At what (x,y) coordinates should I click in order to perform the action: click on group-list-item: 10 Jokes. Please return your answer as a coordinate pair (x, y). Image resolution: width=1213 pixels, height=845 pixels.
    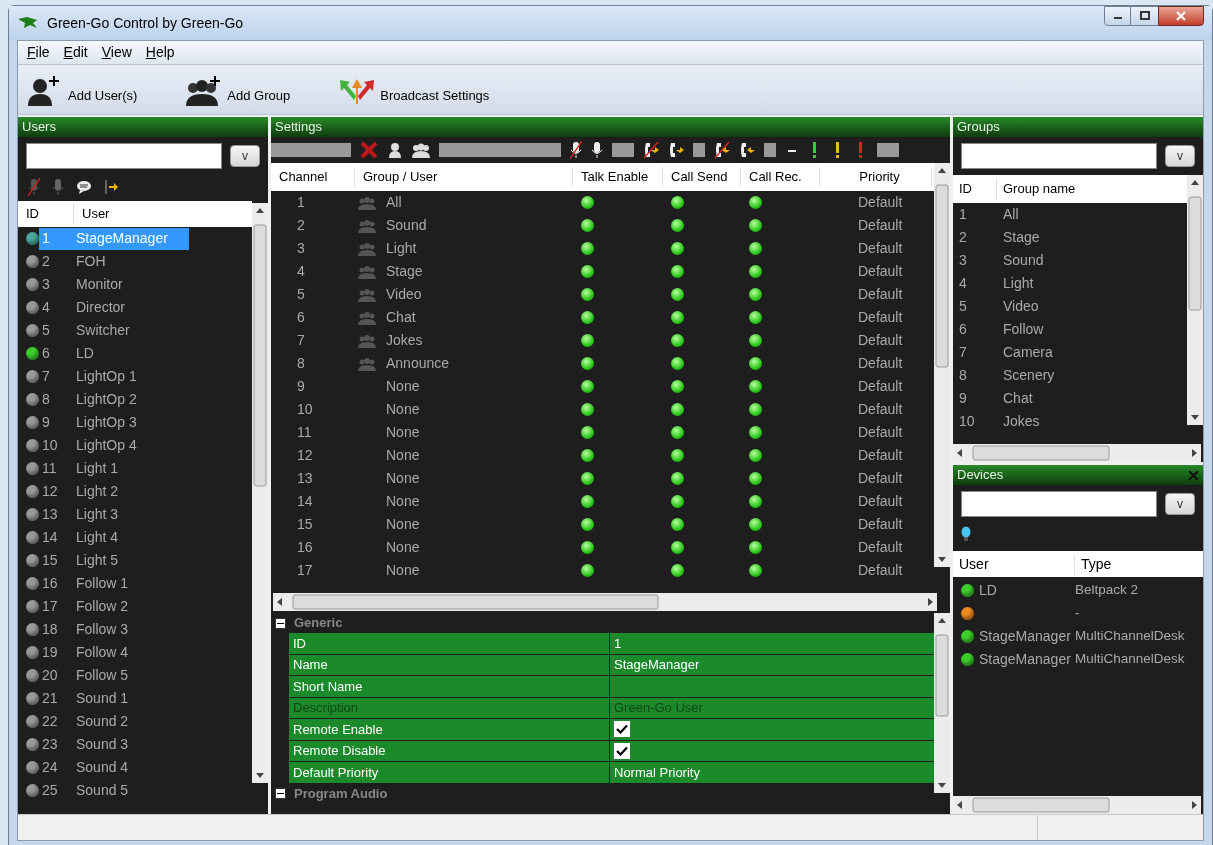
    Looking at the image, I should click on (1070, 421).